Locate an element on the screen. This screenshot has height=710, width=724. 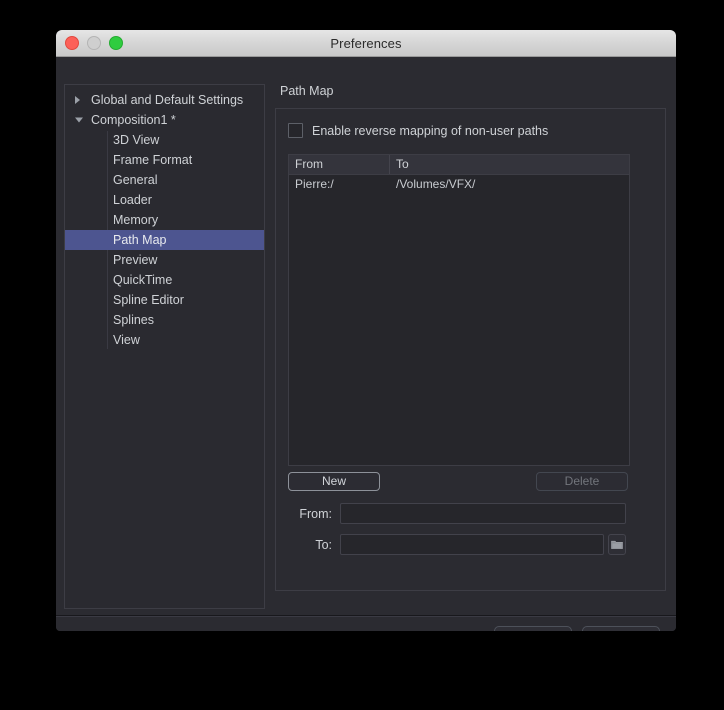
chevron-right-icon is located at coordinates (77, 100).